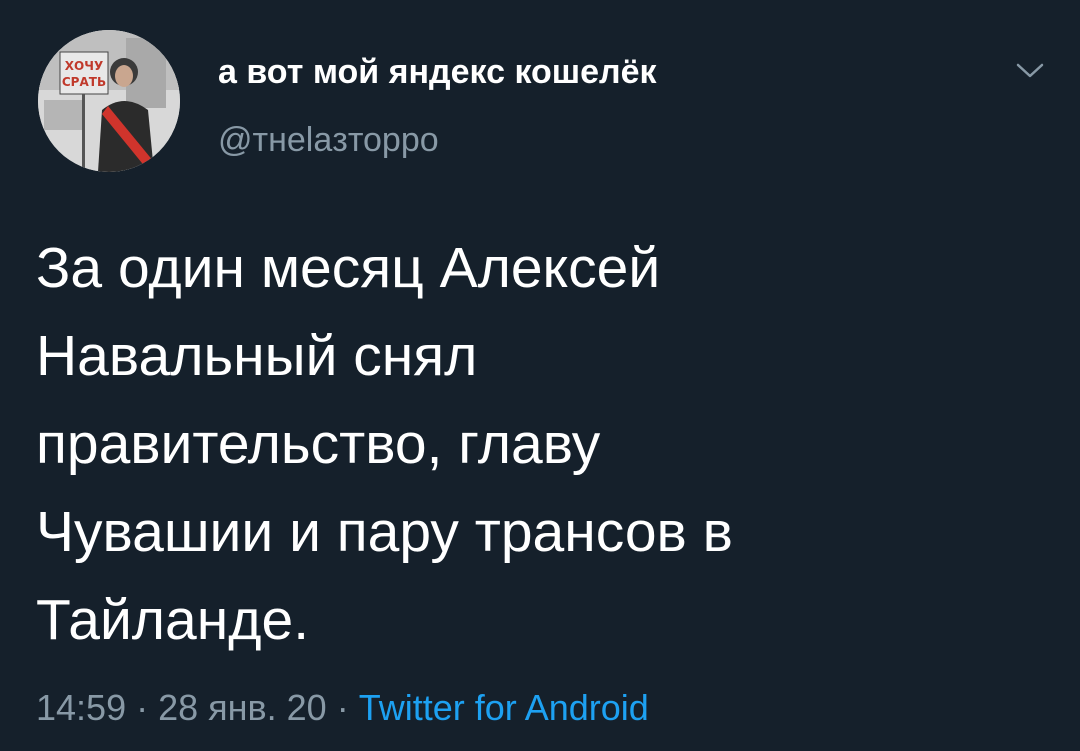 The height and width of the screenshot is (751, 1080). I want to click on tweet-source-link: Twitter for Android, so click(504, 707).